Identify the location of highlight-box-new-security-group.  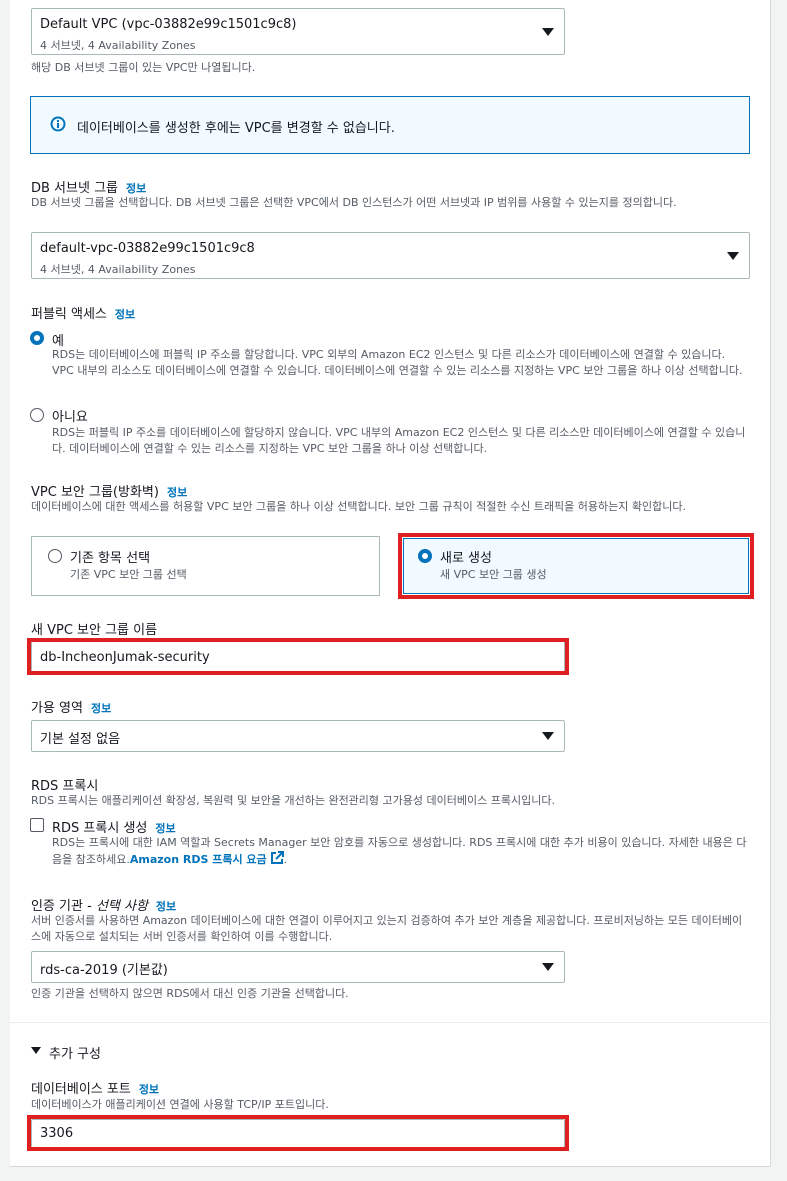
(576, 566).